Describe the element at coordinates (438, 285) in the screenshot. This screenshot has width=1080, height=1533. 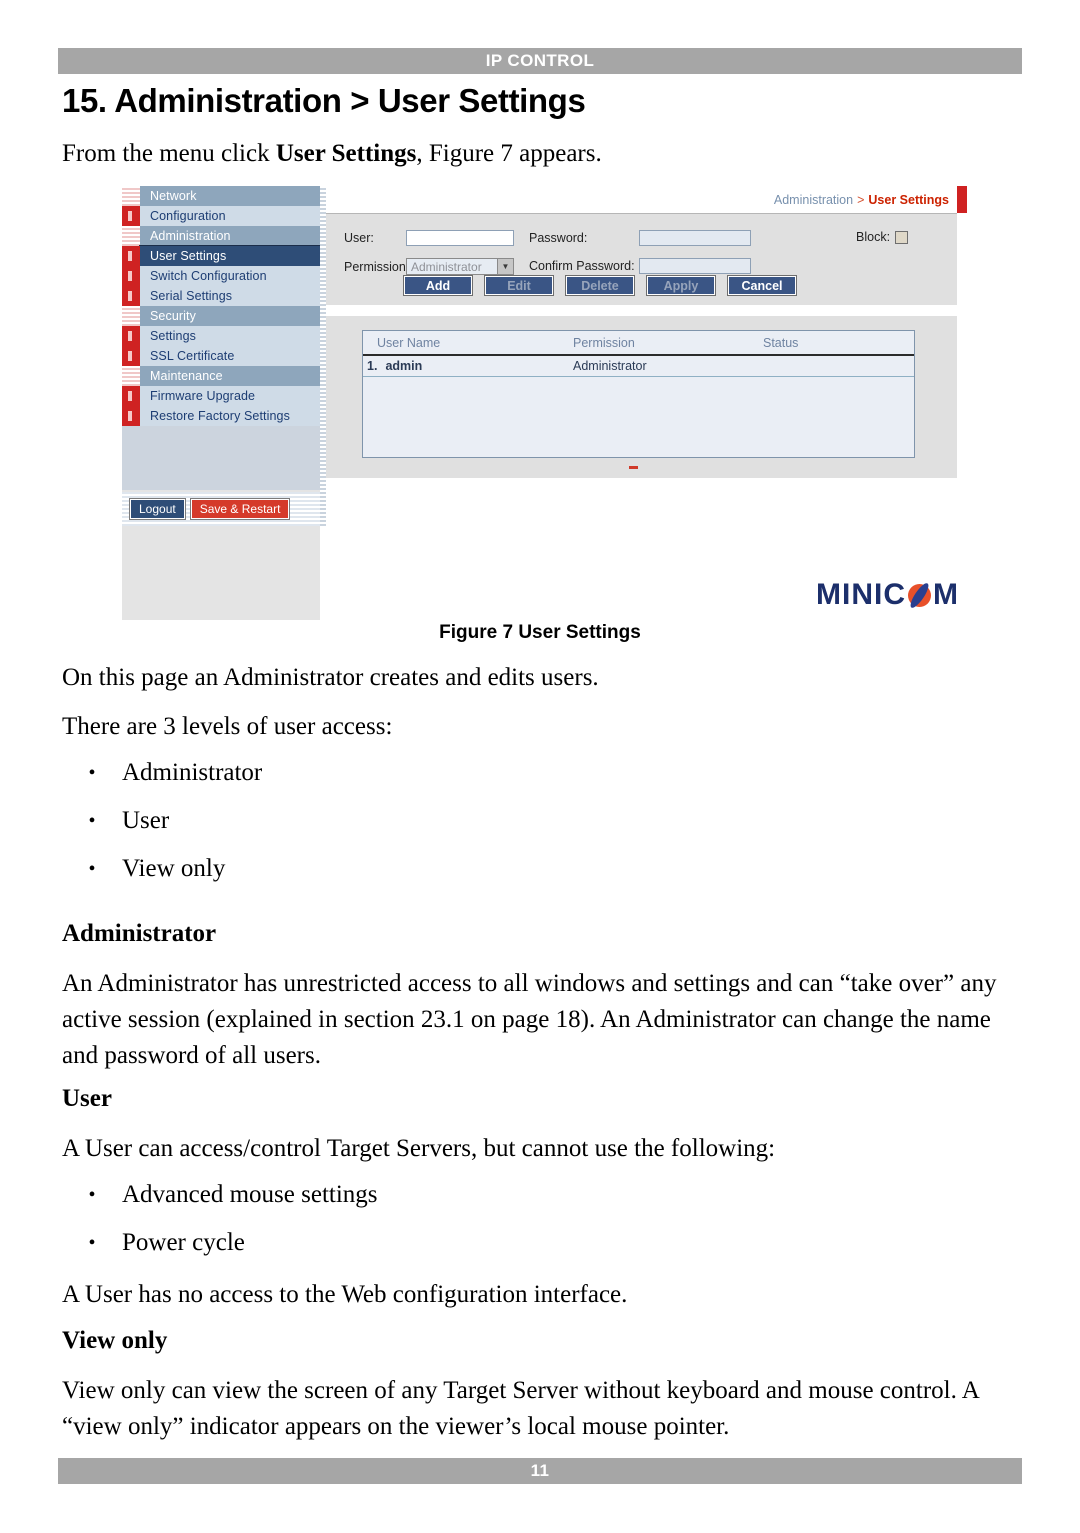
I see `add-button: Add` at that location.